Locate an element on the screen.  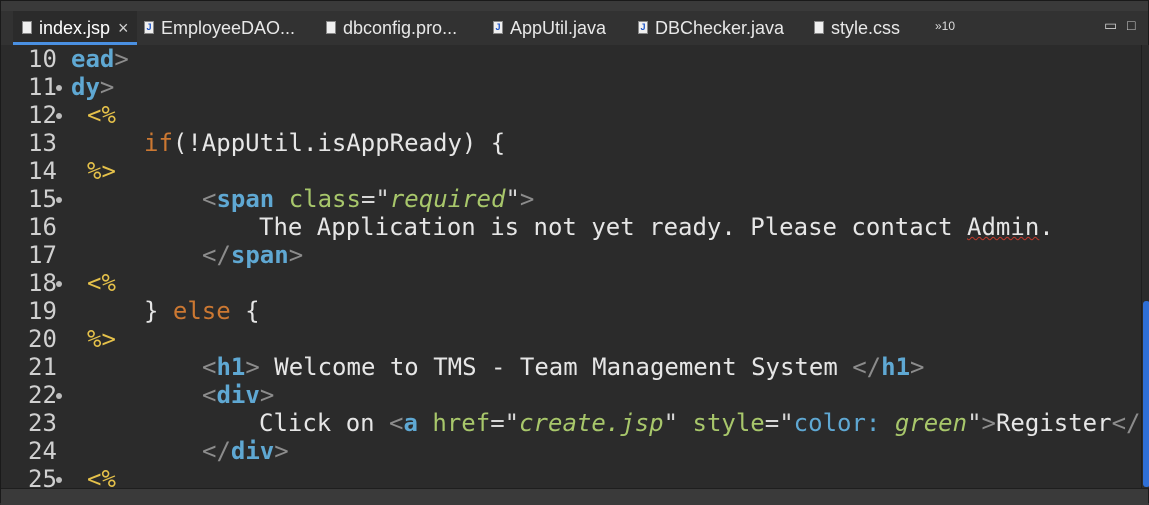
code-text: <div> is located at coordinates (238, 395).